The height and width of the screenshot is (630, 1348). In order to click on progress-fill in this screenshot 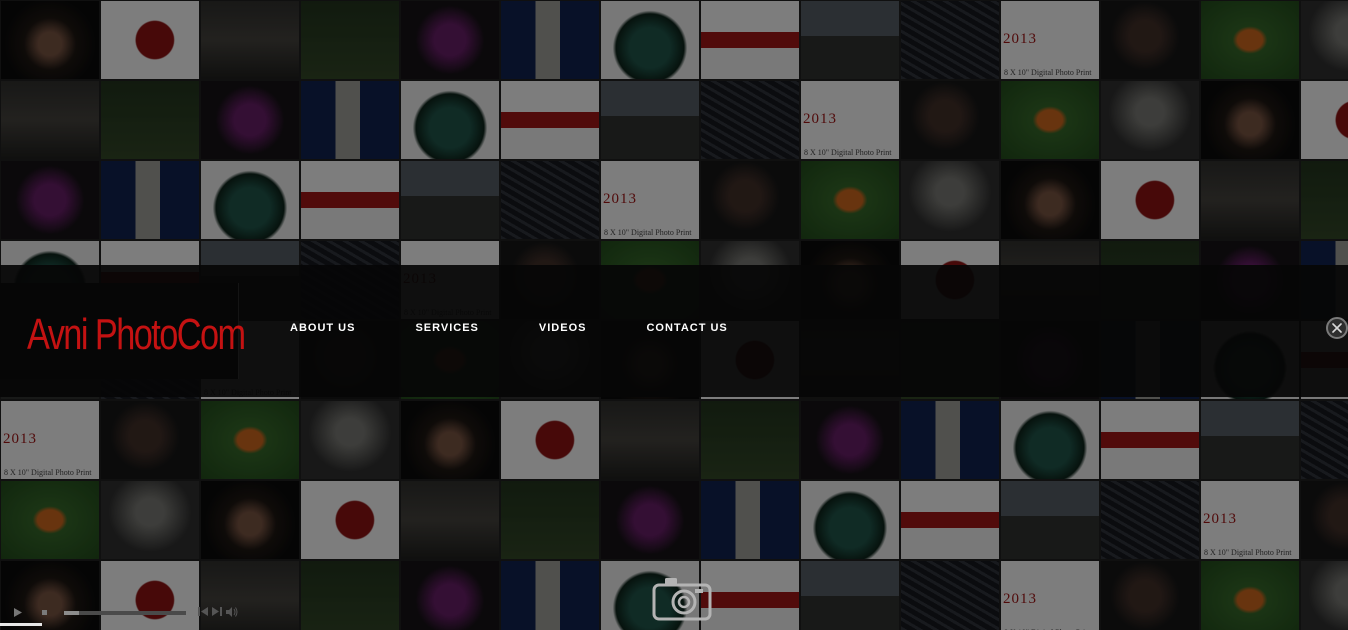, I will do `click(71, 613)`.